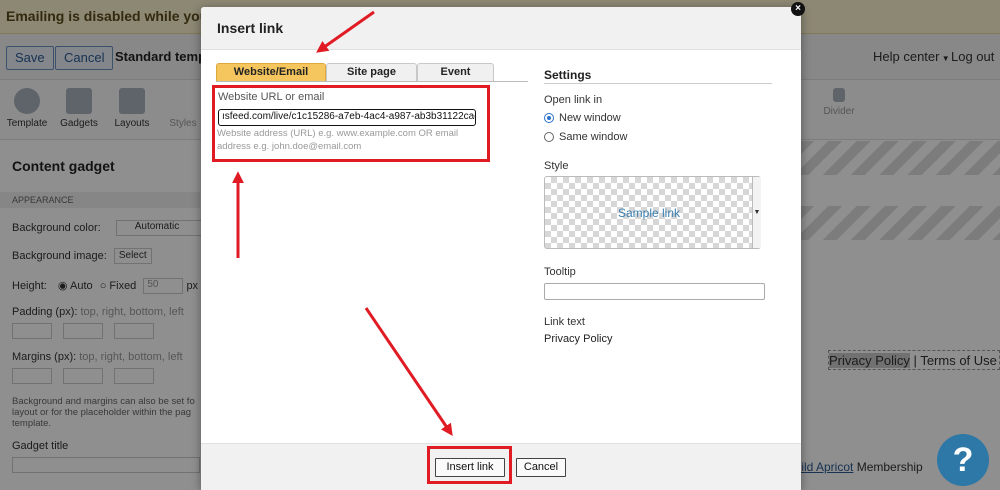  I want to click on close-icon: ×, so click(798, 9).